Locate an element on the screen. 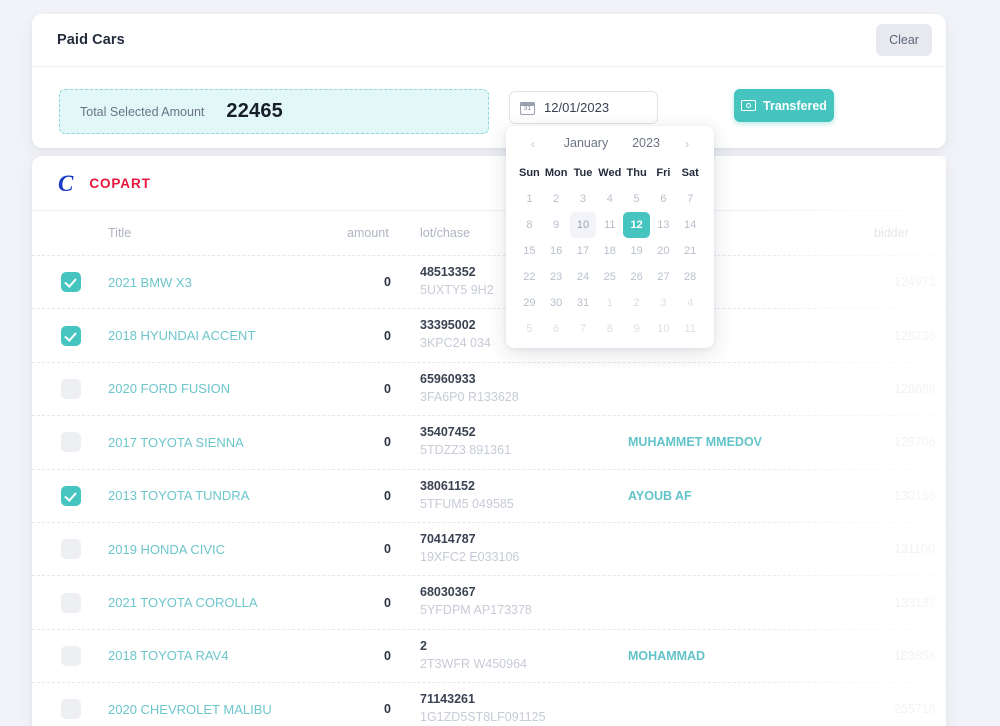 The height and width of the screenshot is (726, 1000). calendar-day: 16 is located at coordinates (556, 251).